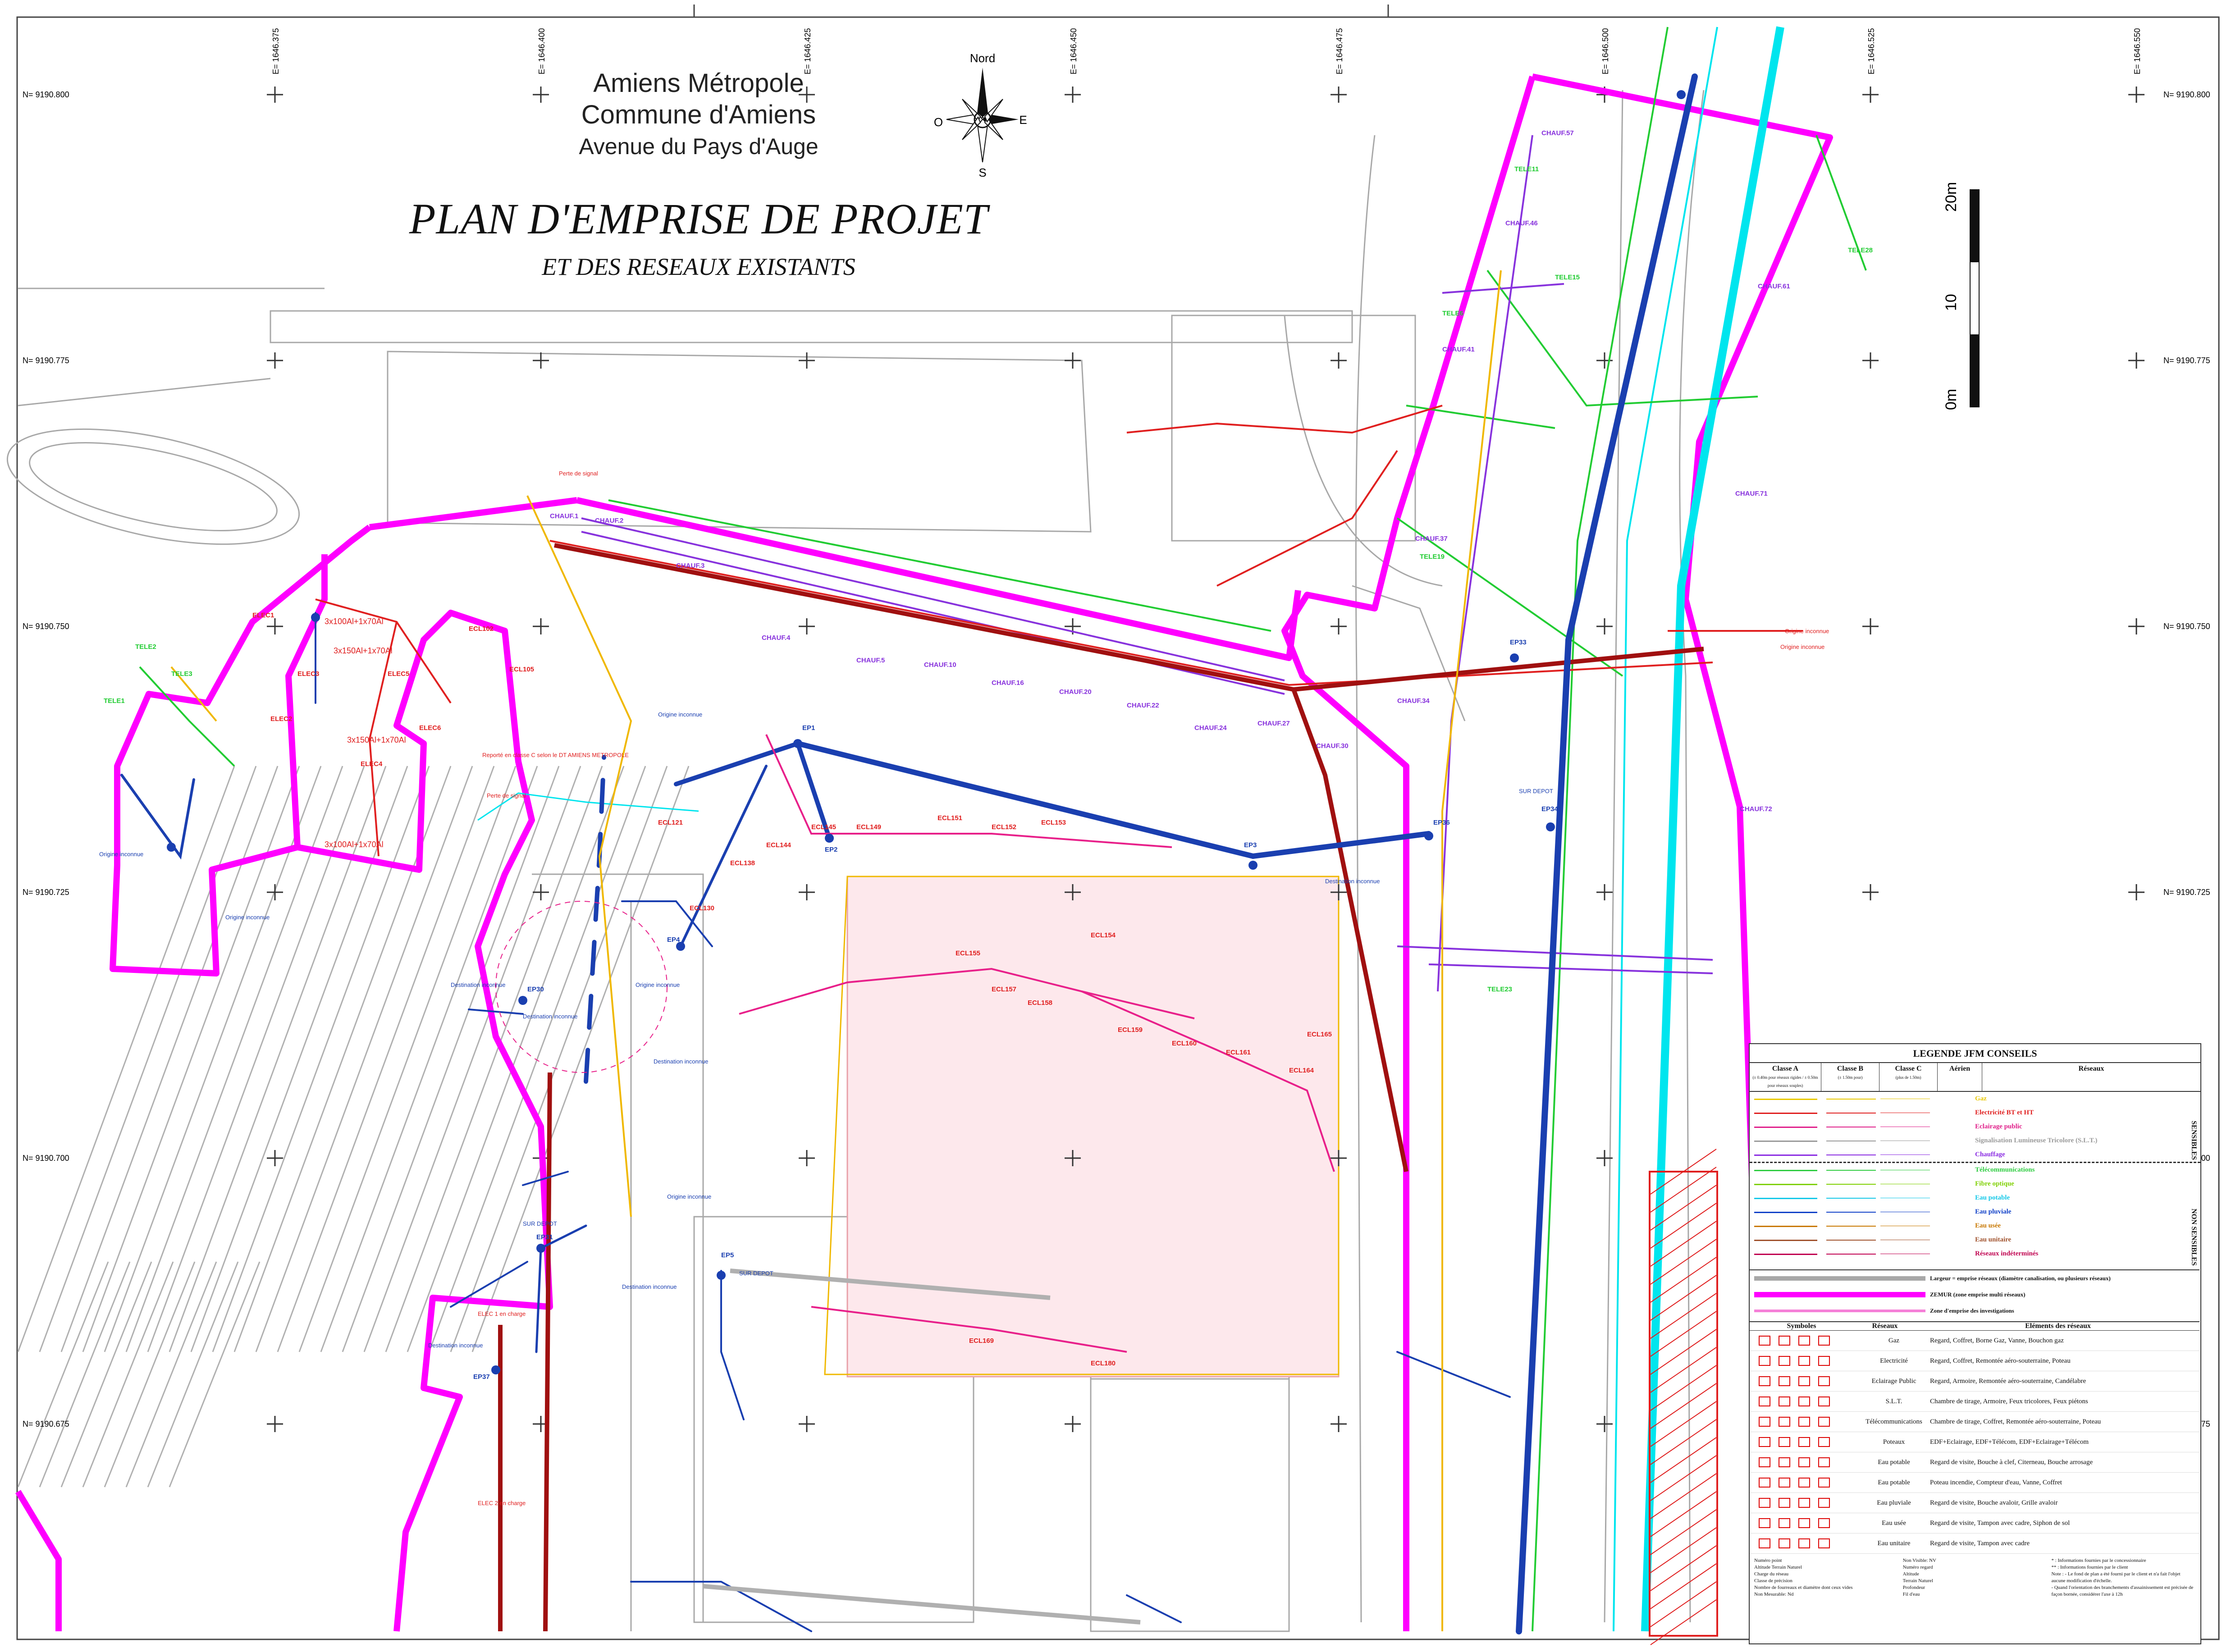  What do you see at coordinates (1909, 1077) in the screenshot?
I see `legend-col-c: Classe C (plus de 1.50m)` at bounding box center [1909, 1077].